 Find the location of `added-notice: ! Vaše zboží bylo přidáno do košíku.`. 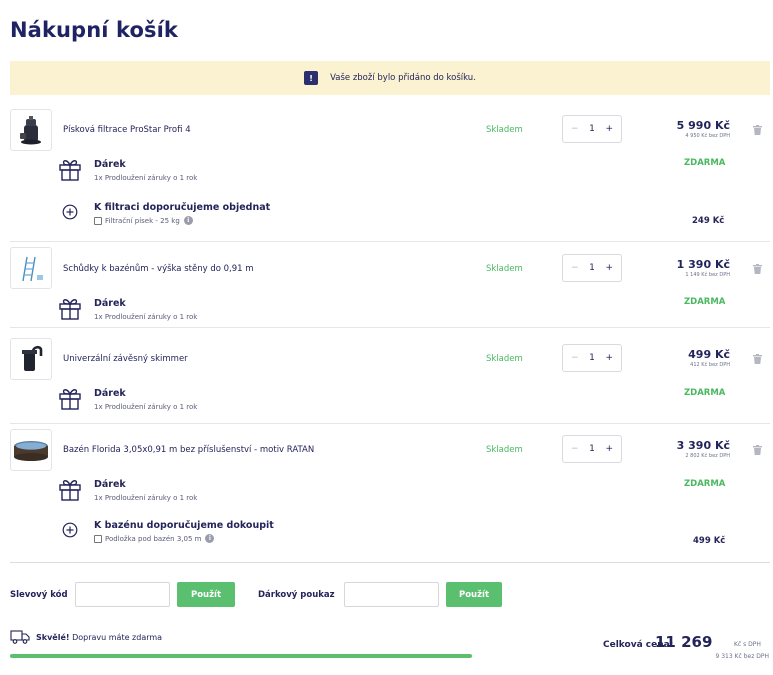

added-notice: ! Vaše zboží bylo přidáno do košíku. is located at coordinates (390, 78).